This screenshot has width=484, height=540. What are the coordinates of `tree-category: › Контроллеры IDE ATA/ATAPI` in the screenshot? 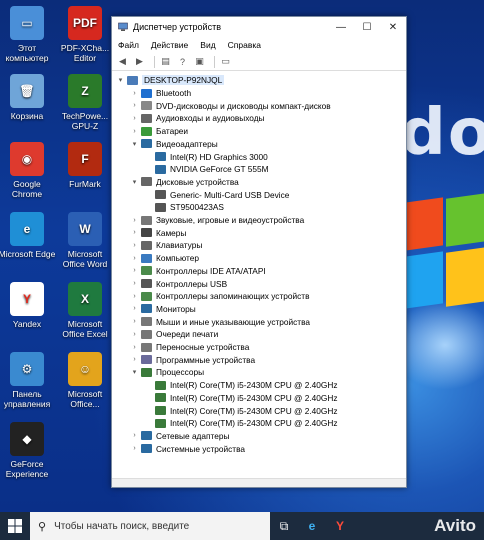 It's located at (197, 271).